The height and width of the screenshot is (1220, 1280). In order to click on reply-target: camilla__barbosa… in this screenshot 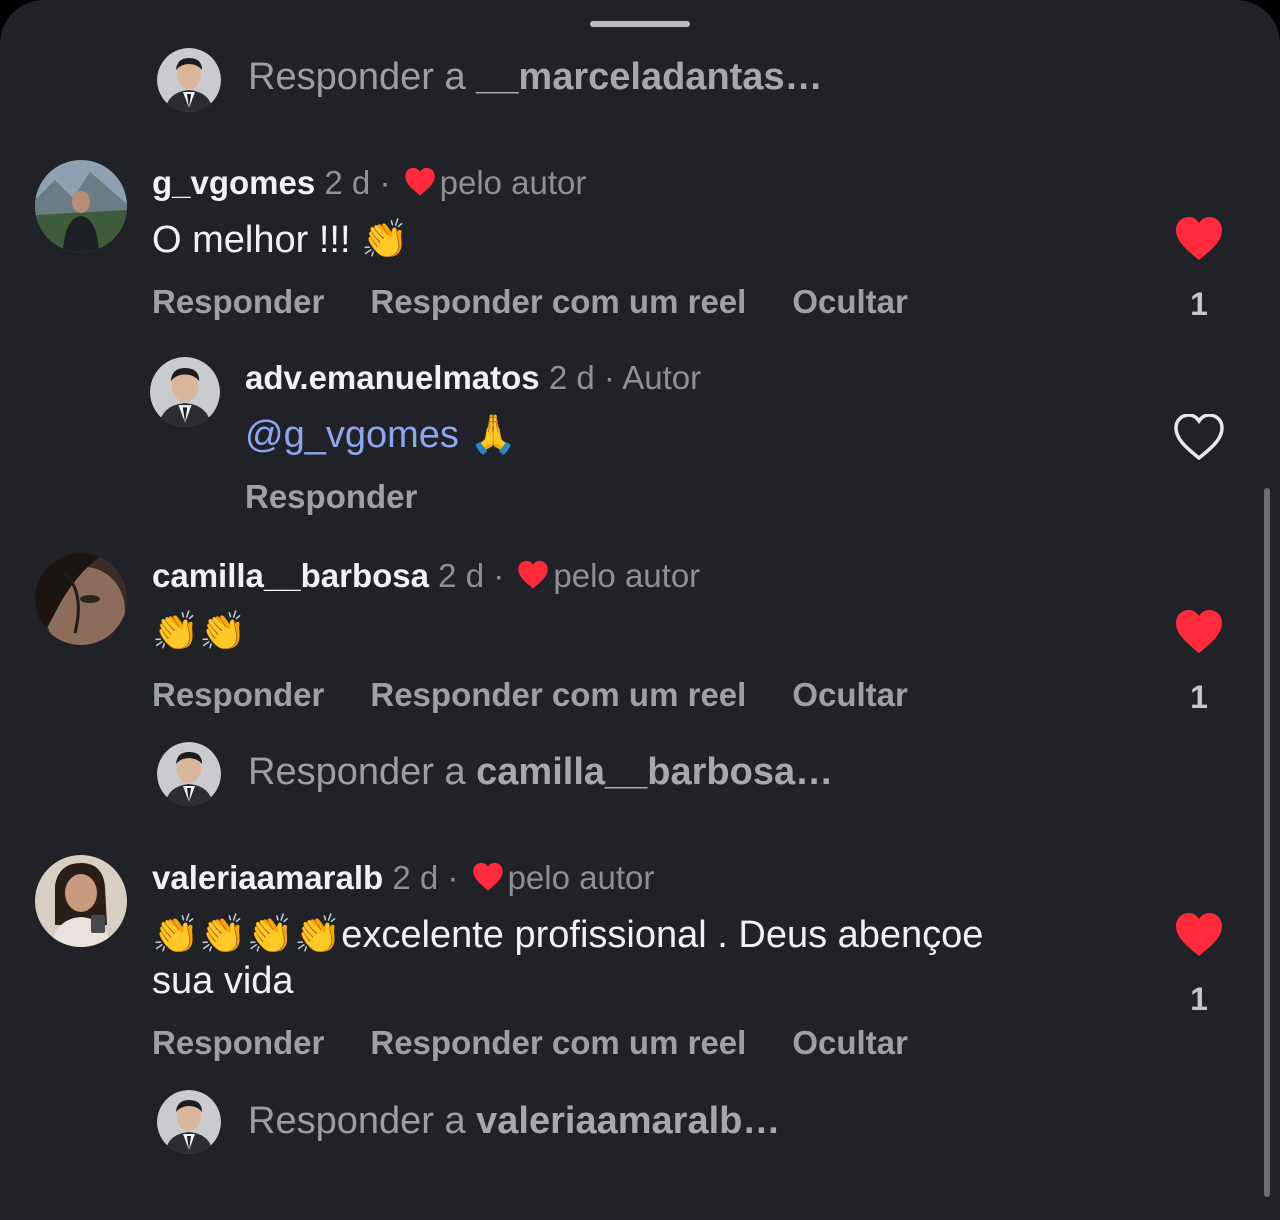, I will do `click(655, 772)`.